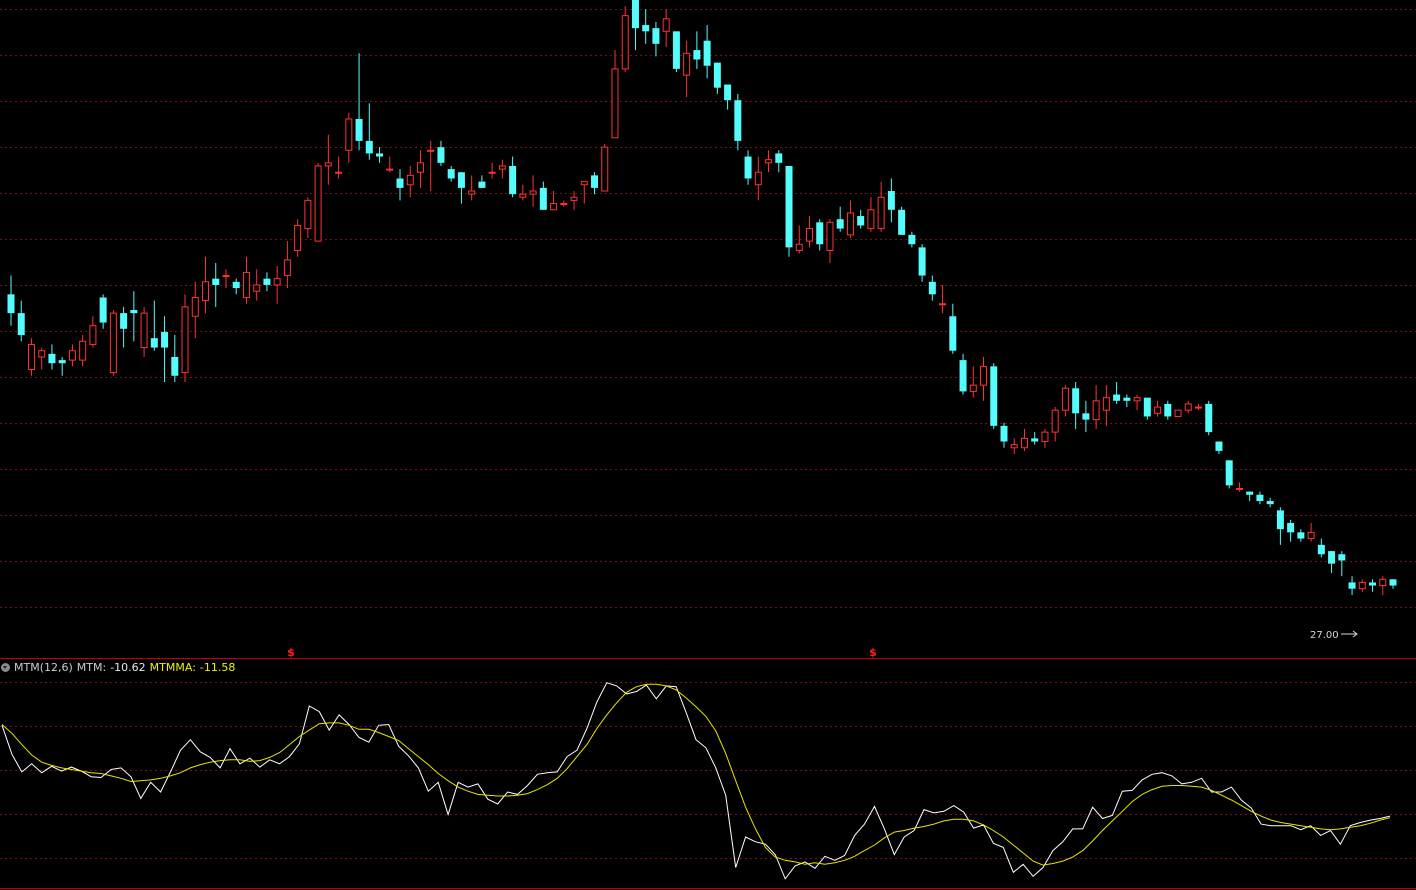 The height and width of the screenshot is (890, 1416). Describe the element at coordinates (291, 652) in the screenshot. I see `dollar-marker-1: $` at that location.